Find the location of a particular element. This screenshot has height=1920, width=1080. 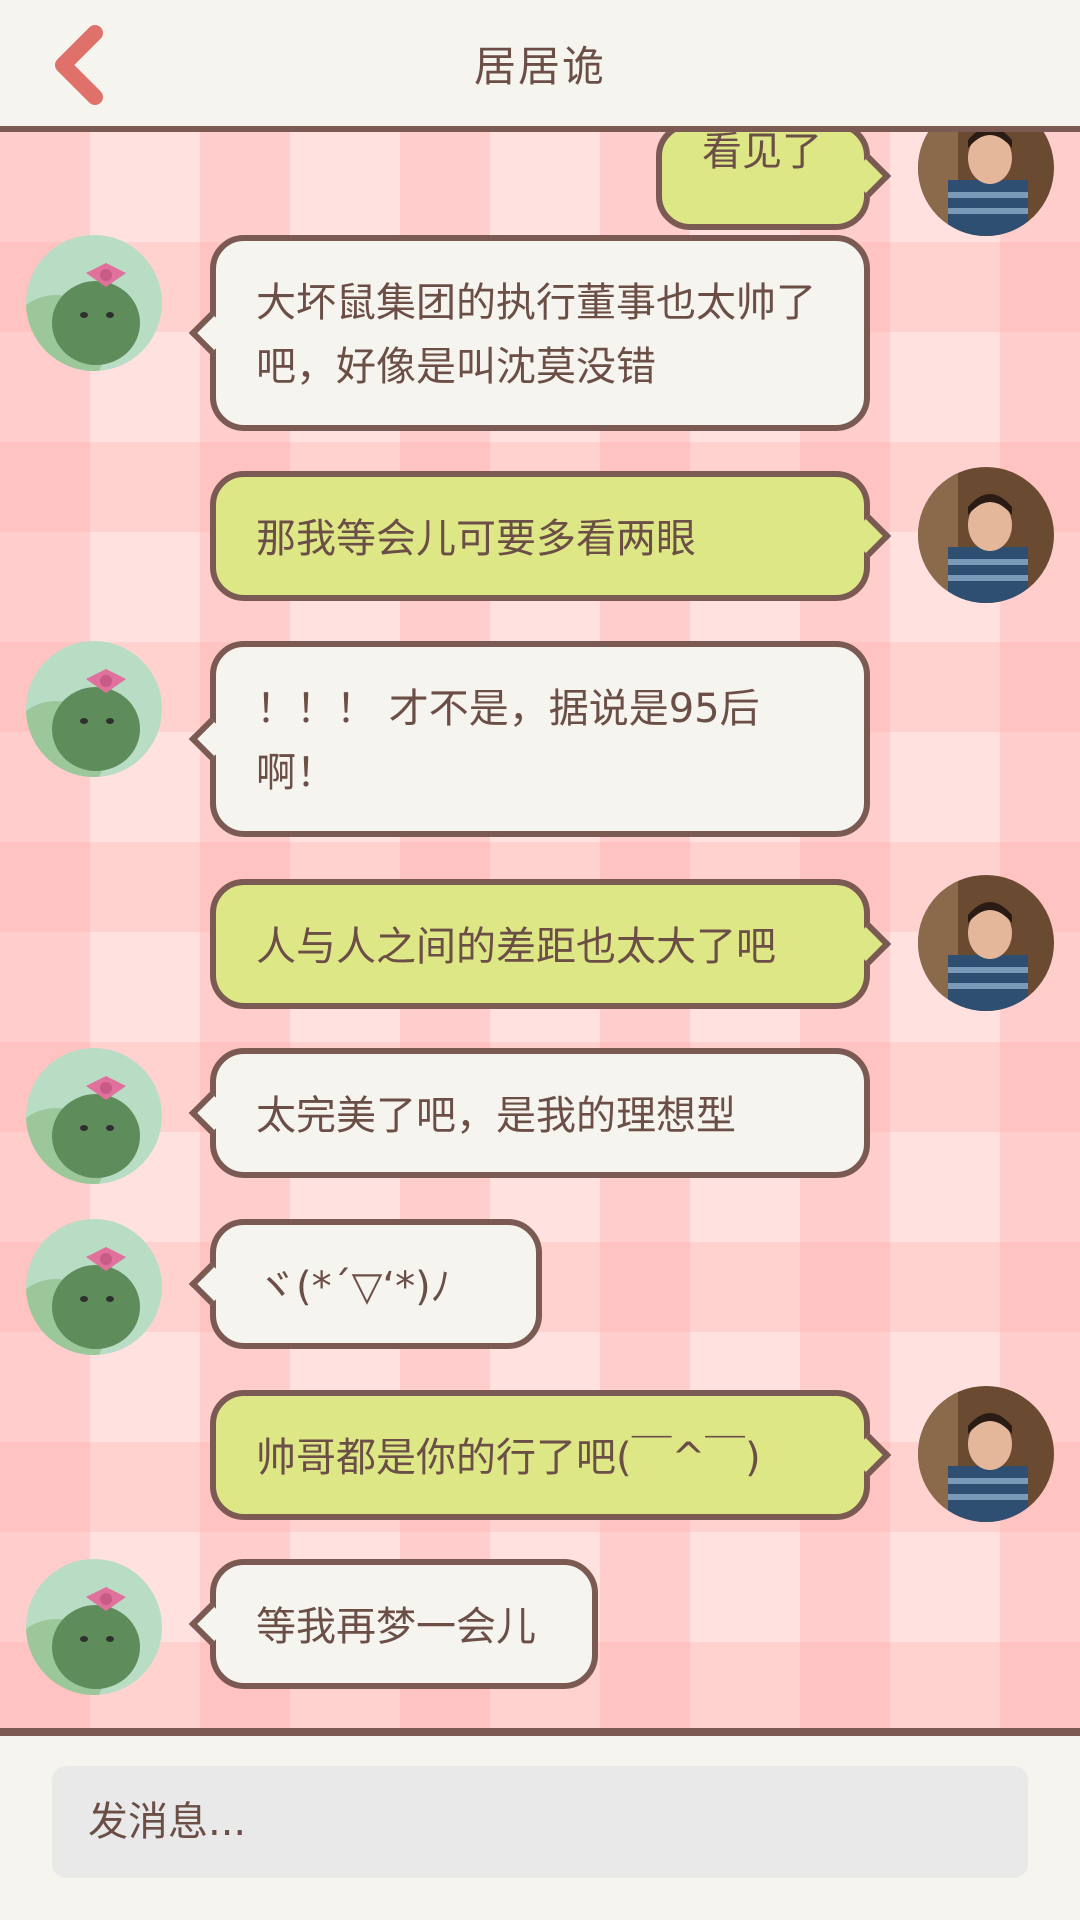

message-bubble-left: 太完美了吧，是我的理想型 is located at coordinates (529, 1113).